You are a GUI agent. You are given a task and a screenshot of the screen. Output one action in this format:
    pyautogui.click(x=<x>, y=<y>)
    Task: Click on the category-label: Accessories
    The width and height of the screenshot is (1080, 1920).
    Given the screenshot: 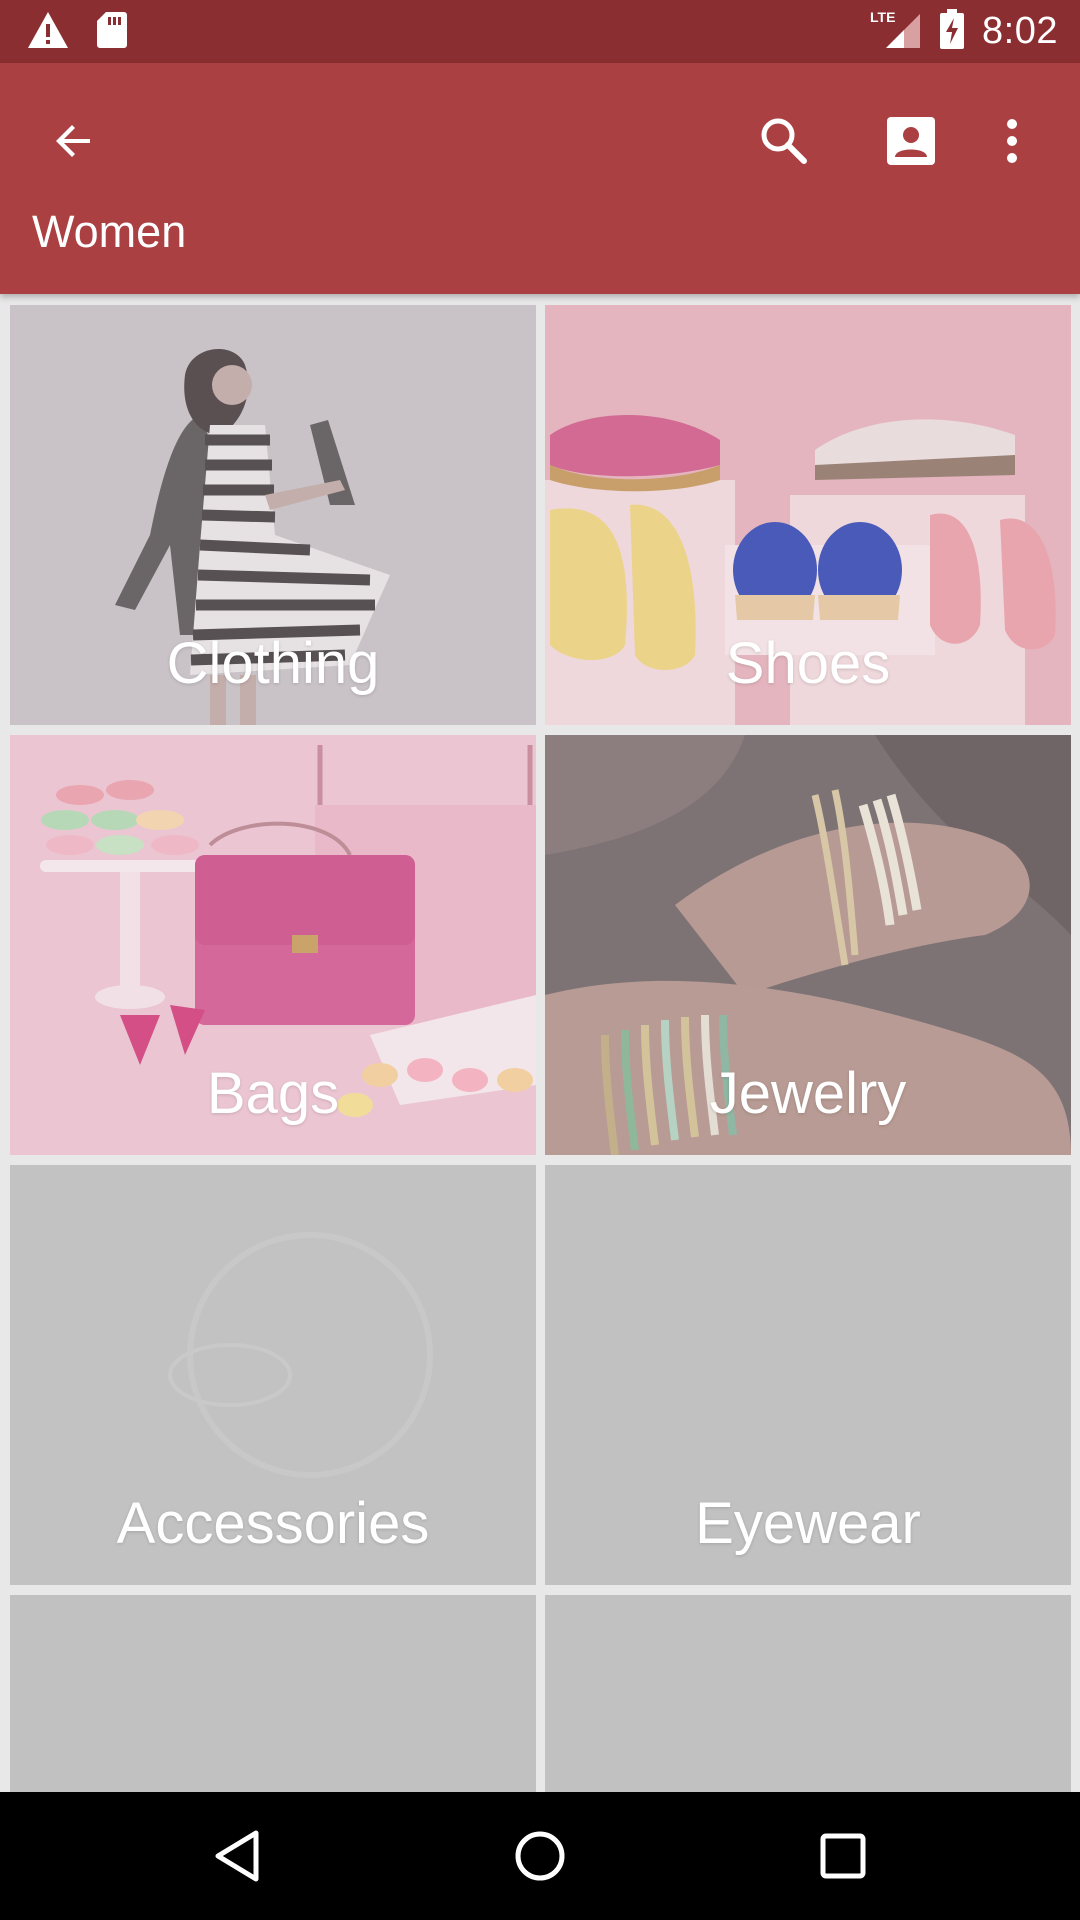 What is the action you would take?
    pyautogui.click(x=273, y=1523)
    